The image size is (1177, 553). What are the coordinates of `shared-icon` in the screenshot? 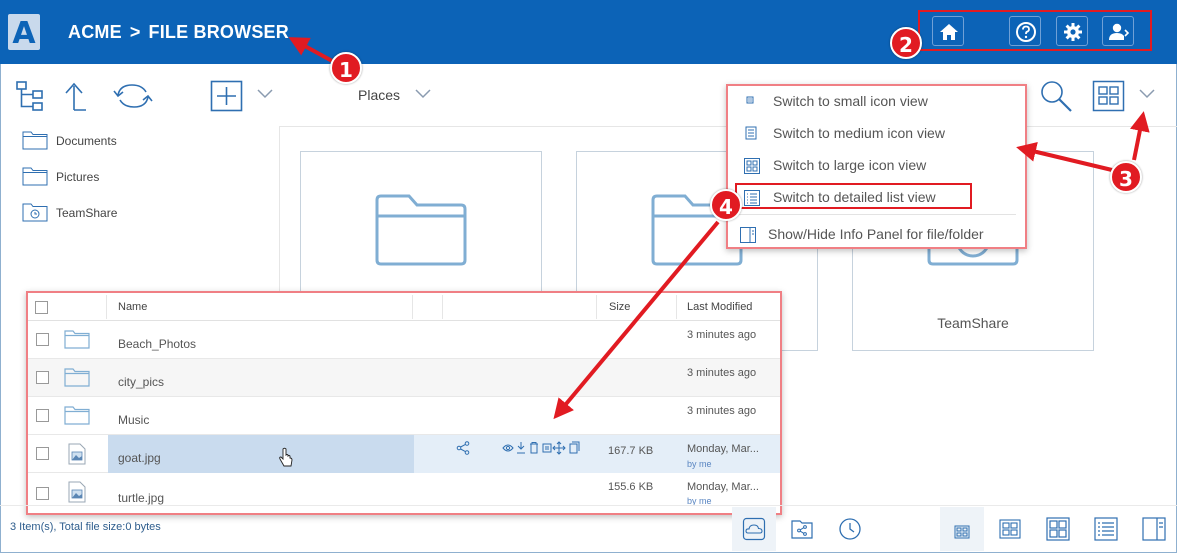 It's located at (802, 529).